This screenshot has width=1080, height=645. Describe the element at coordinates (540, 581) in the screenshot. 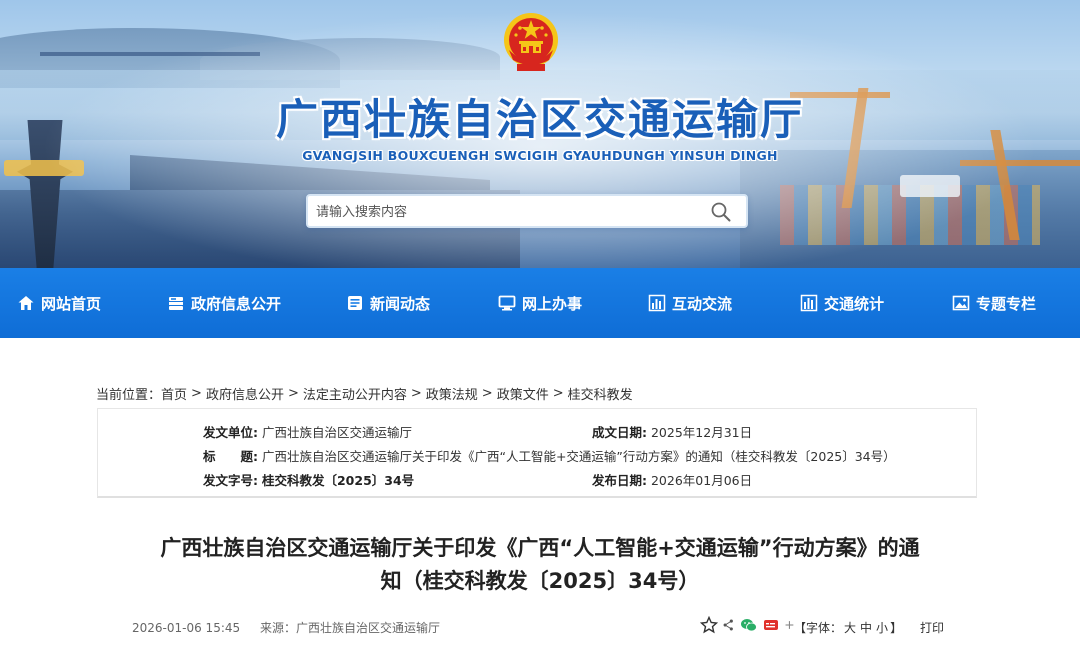

I see `article-title-line: 知（桂交科教发〔2025〕34号）` at that location.